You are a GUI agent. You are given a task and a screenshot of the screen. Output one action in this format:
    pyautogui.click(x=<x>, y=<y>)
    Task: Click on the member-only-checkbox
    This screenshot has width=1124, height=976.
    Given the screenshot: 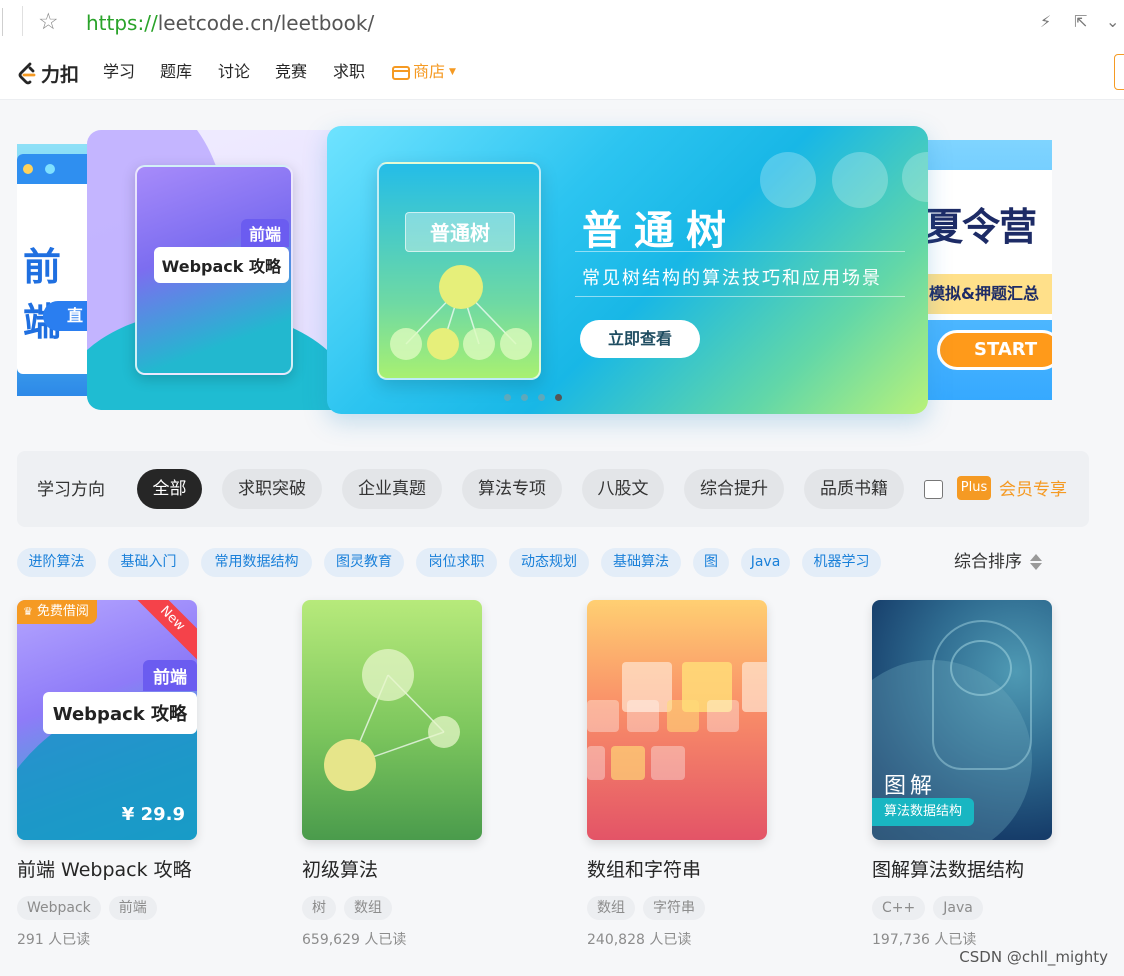 What is the action you would take?
    pyautogui.click(x=933, y=489)
    